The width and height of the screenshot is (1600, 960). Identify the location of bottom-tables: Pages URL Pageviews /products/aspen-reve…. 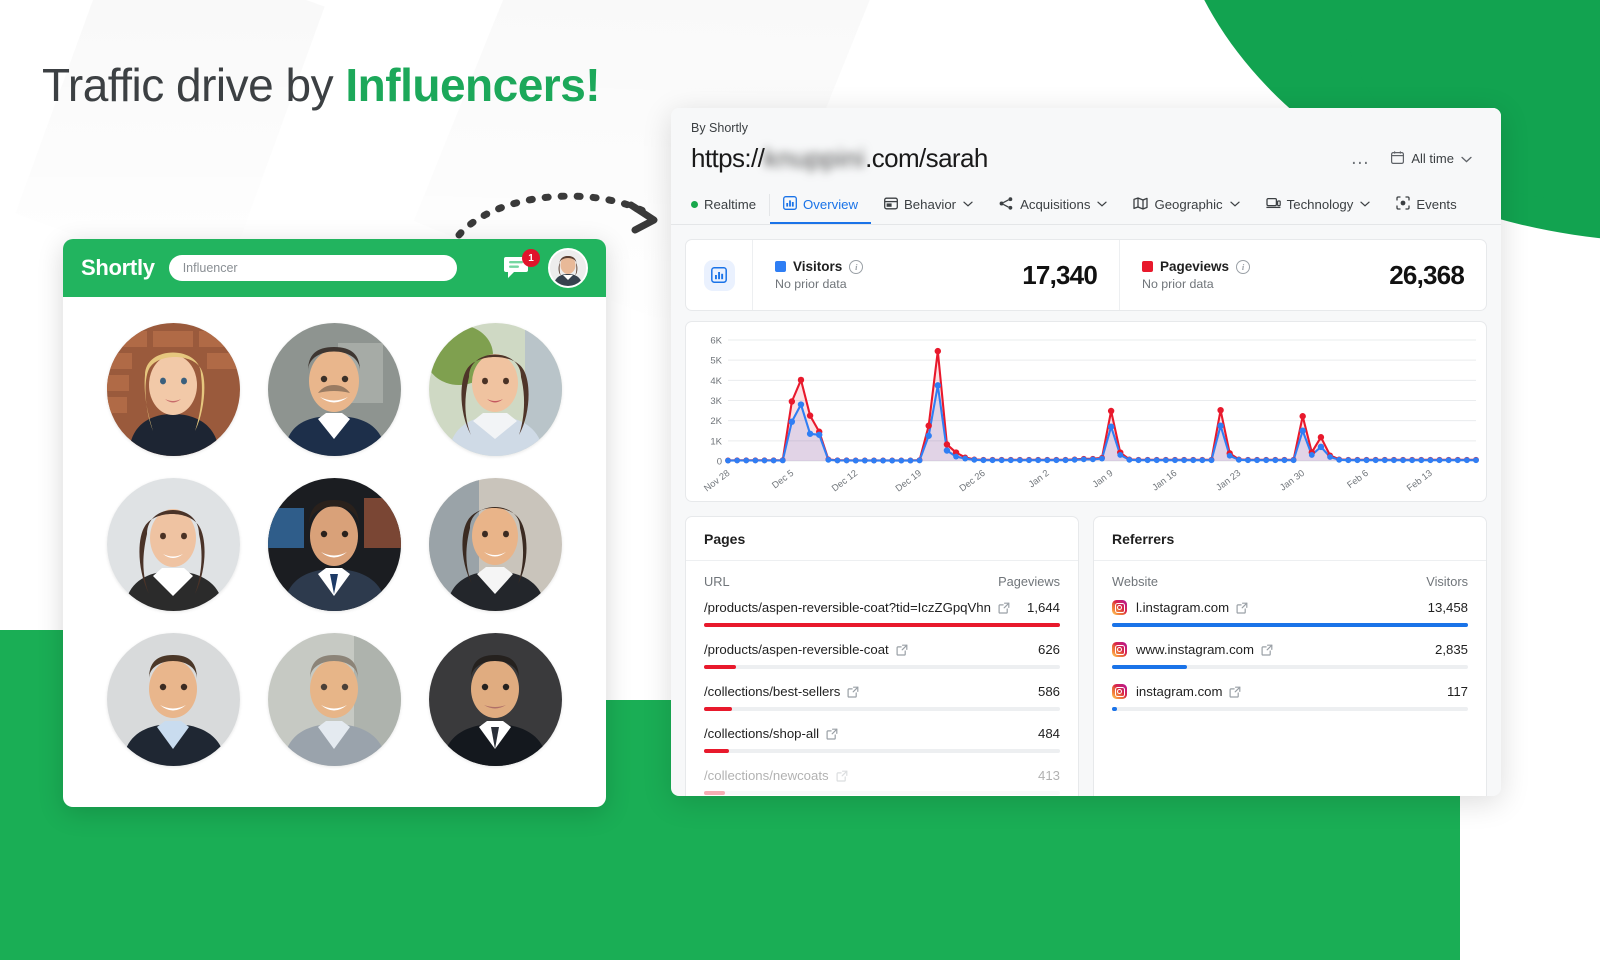
(1086, 656).